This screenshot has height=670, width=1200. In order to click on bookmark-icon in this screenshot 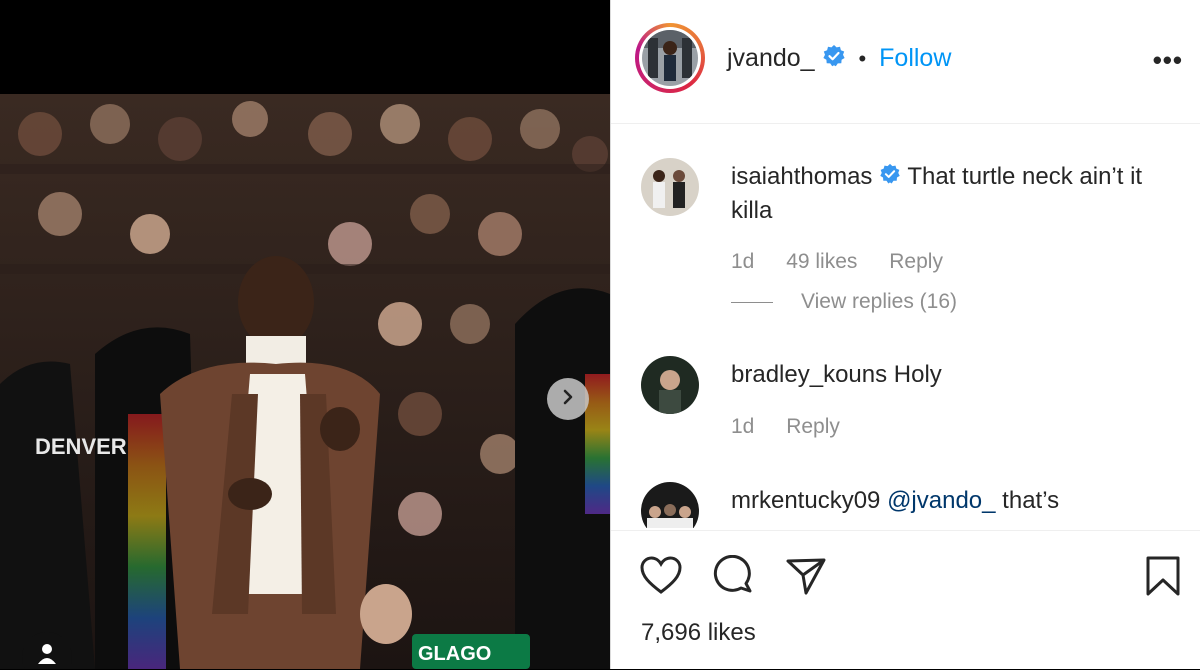, I will do `click(1163, 578)`.